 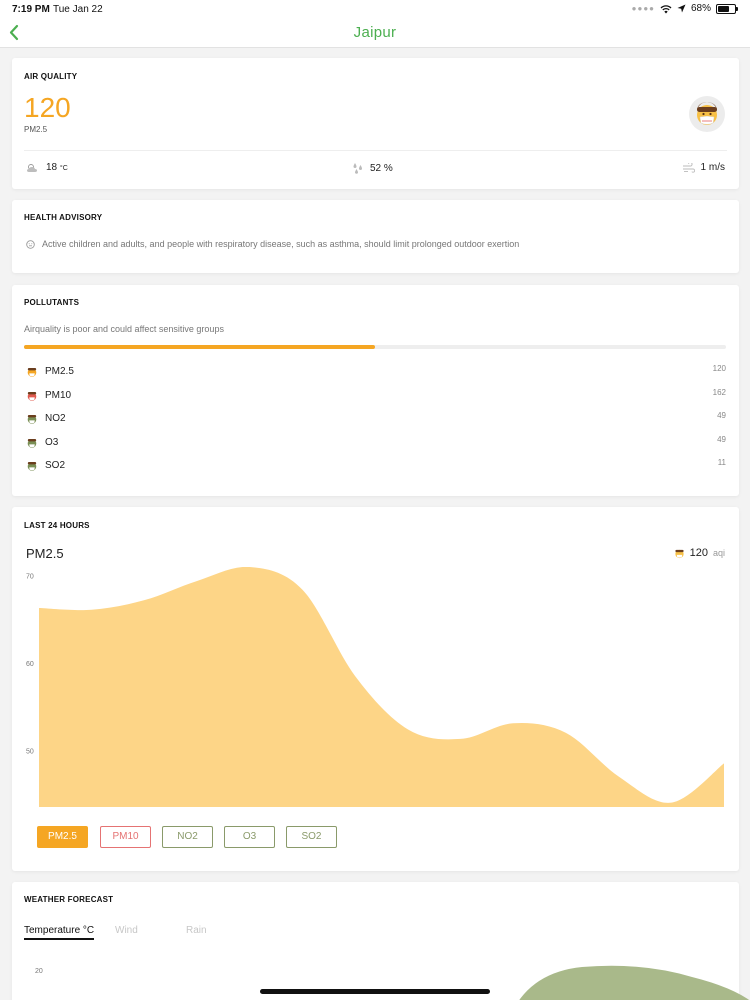 What do you see at coordinates (36, 129) in the screenshot?
I see `aqi-unit: PM2.5` at bounding box center [36, 129].